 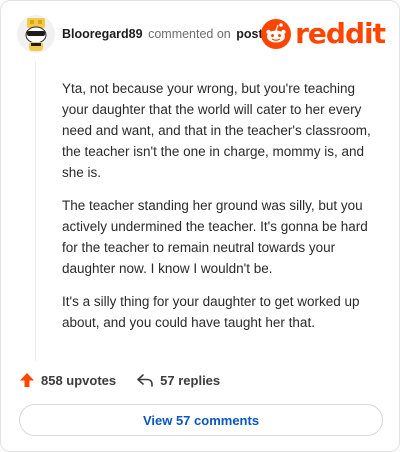 What do you see at coordinates (79, 380) in the screenshot?
I see `upvote-count: 858 upvotes` at bounding box center [79, 380].